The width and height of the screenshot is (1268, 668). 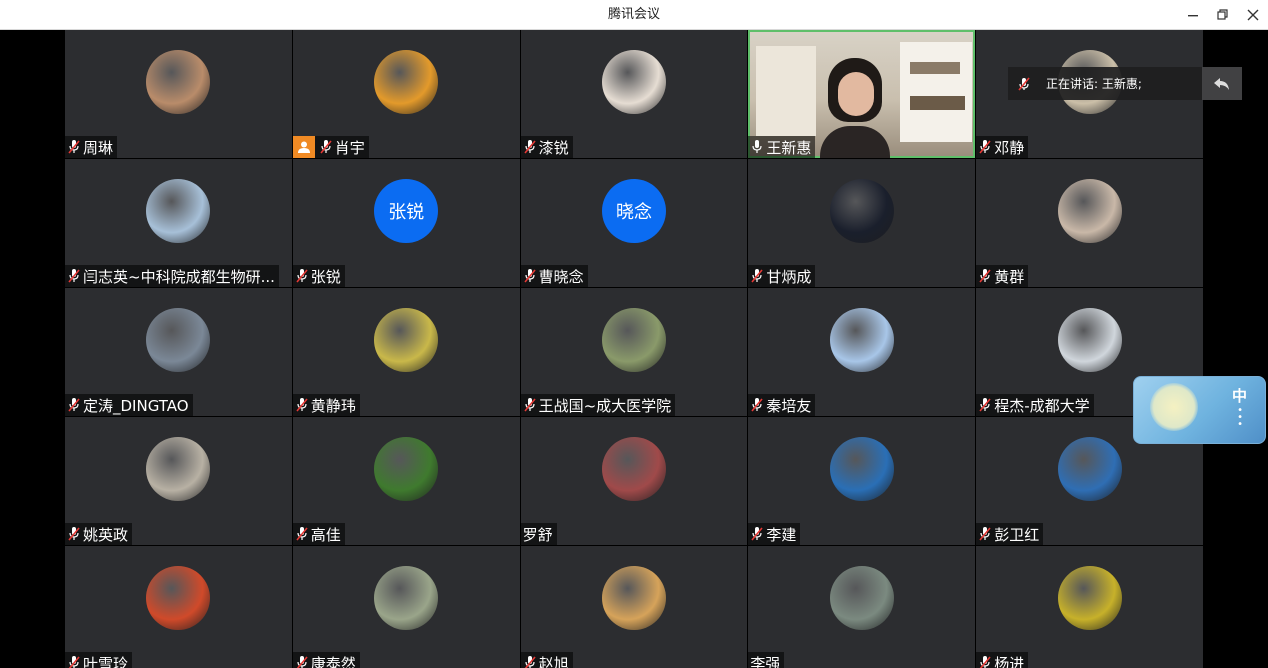 What do you see at coordinates (1089, 223) in the screenshot?
I see `participant-tile: 黄群` at bounding box center [1089, 223].